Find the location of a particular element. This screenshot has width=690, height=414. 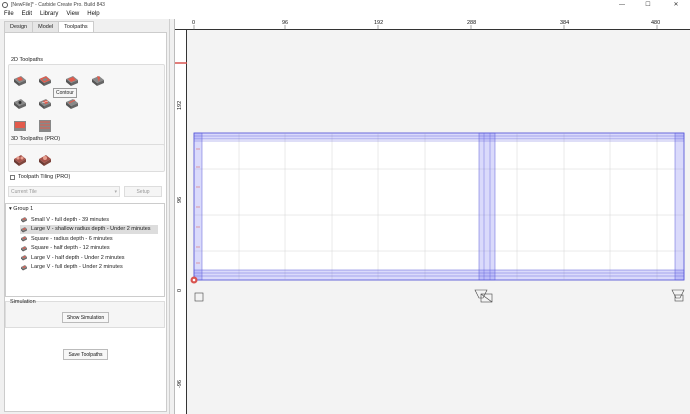

save-toolpaths-button: Save Toolpaths is located at coordinates (85, 354).